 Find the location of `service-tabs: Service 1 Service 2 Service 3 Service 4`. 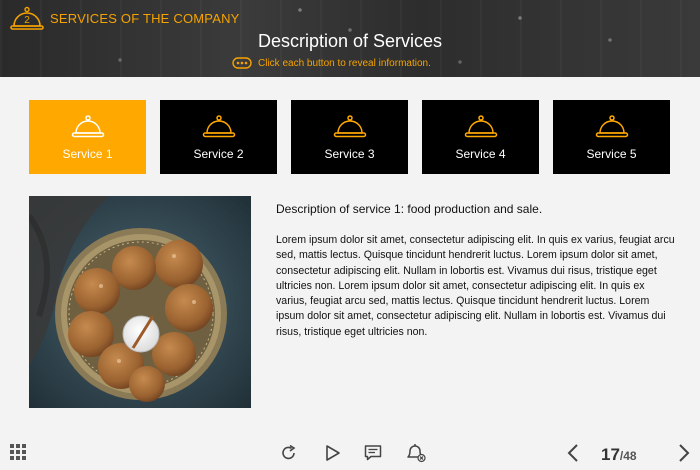

service-tabs: Service 1 Service 2 Service 3 Service 4 is located at coordinates (349, 137).